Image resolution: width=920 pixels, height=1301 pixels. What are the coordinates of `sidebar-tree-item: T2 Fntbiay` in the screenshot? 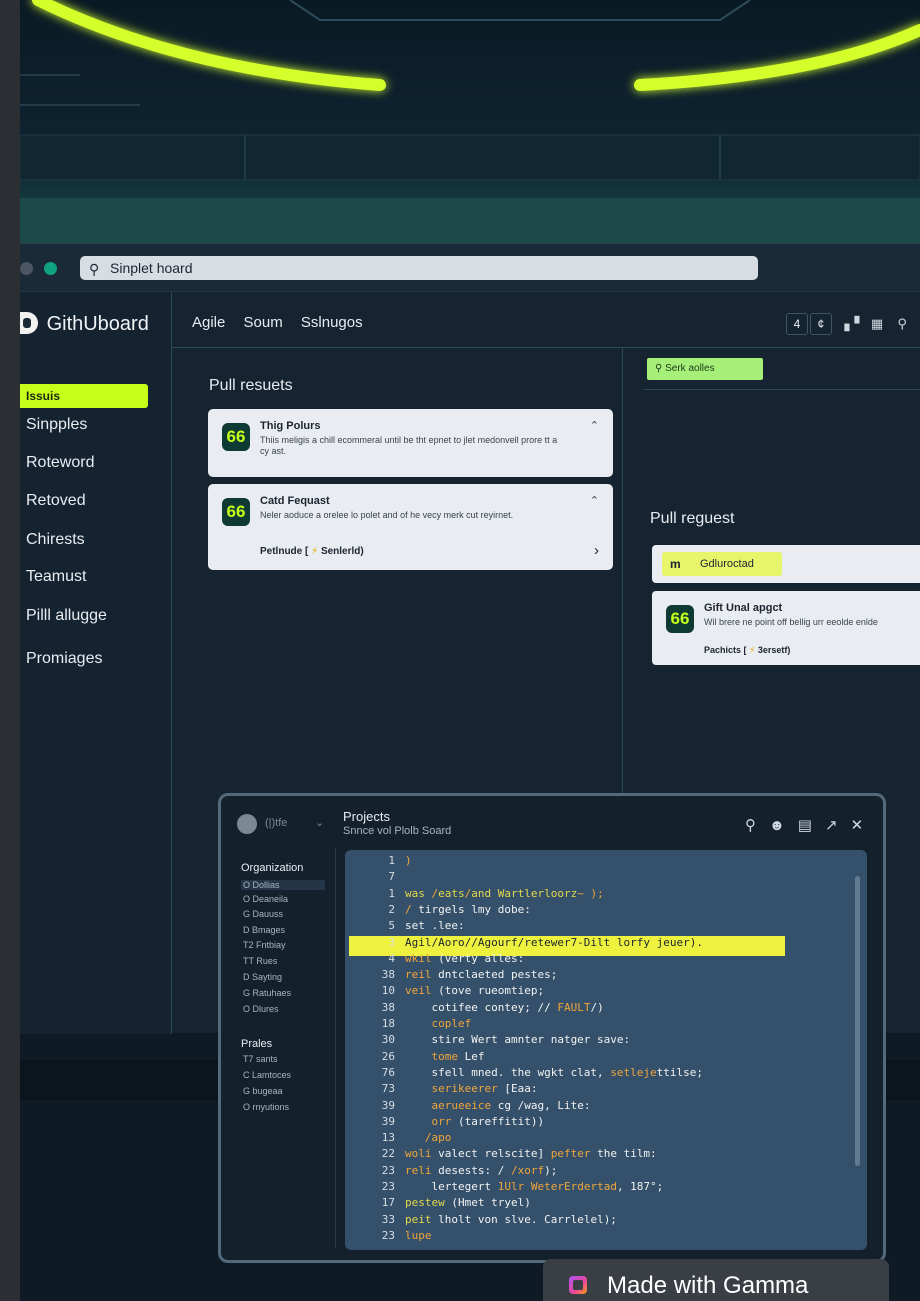 It's located at (264, 945).